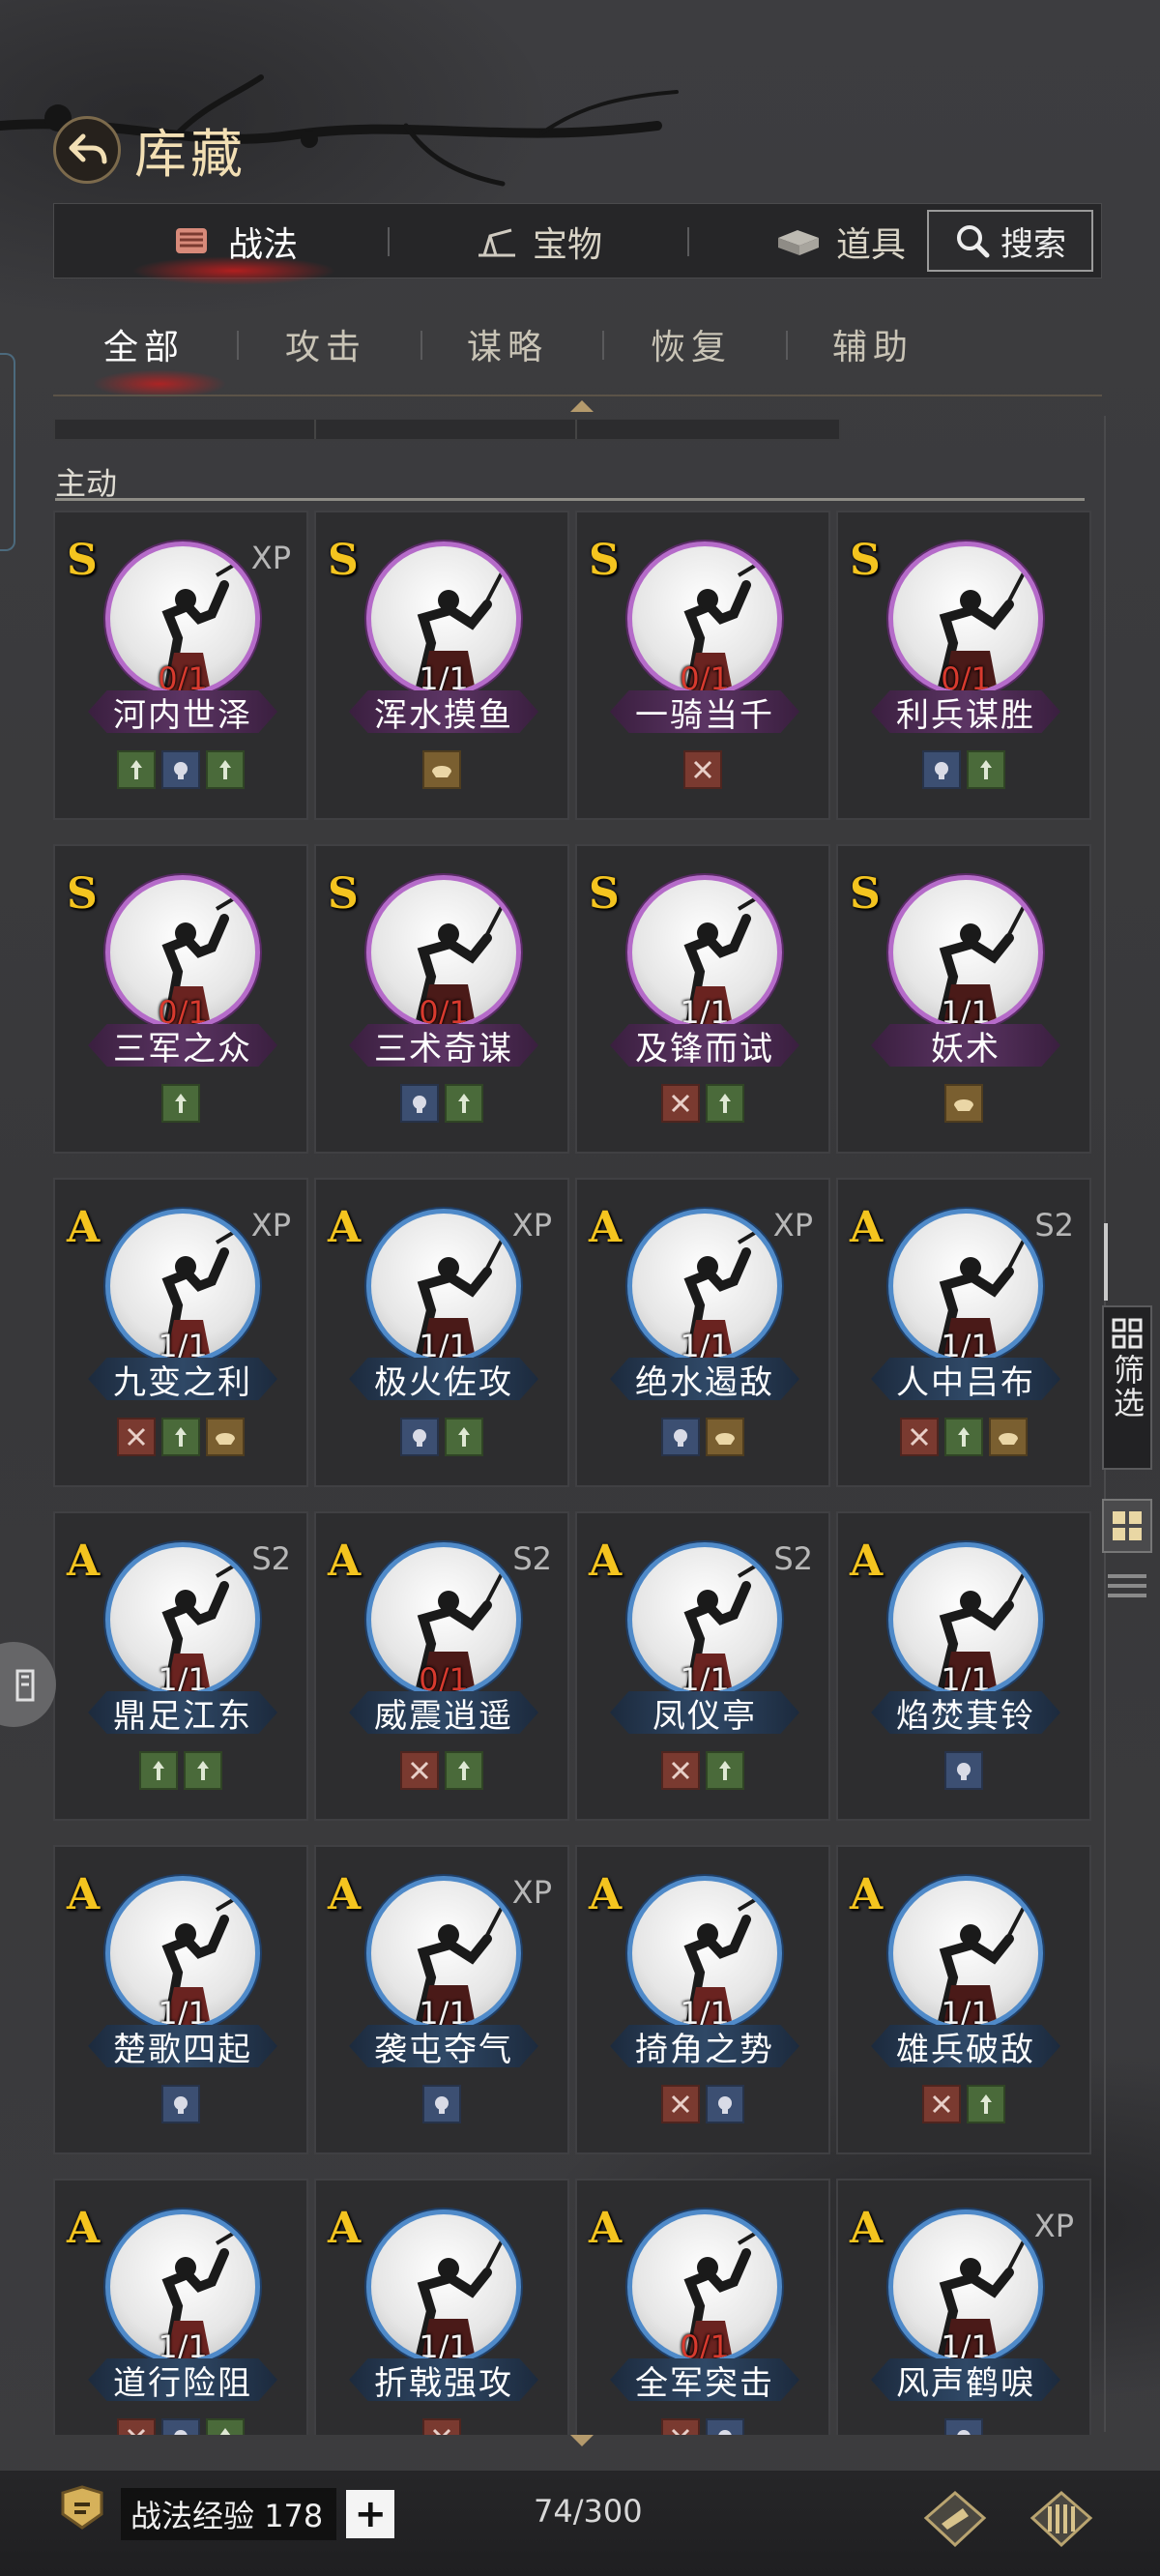 This screenshot has height=2576, width=1160. What do you see at coordinates (181, 1332) in the screenshot?
I see `tactic-card: 1/1 A XP 九变之利` at bounding box center [181, 1332].